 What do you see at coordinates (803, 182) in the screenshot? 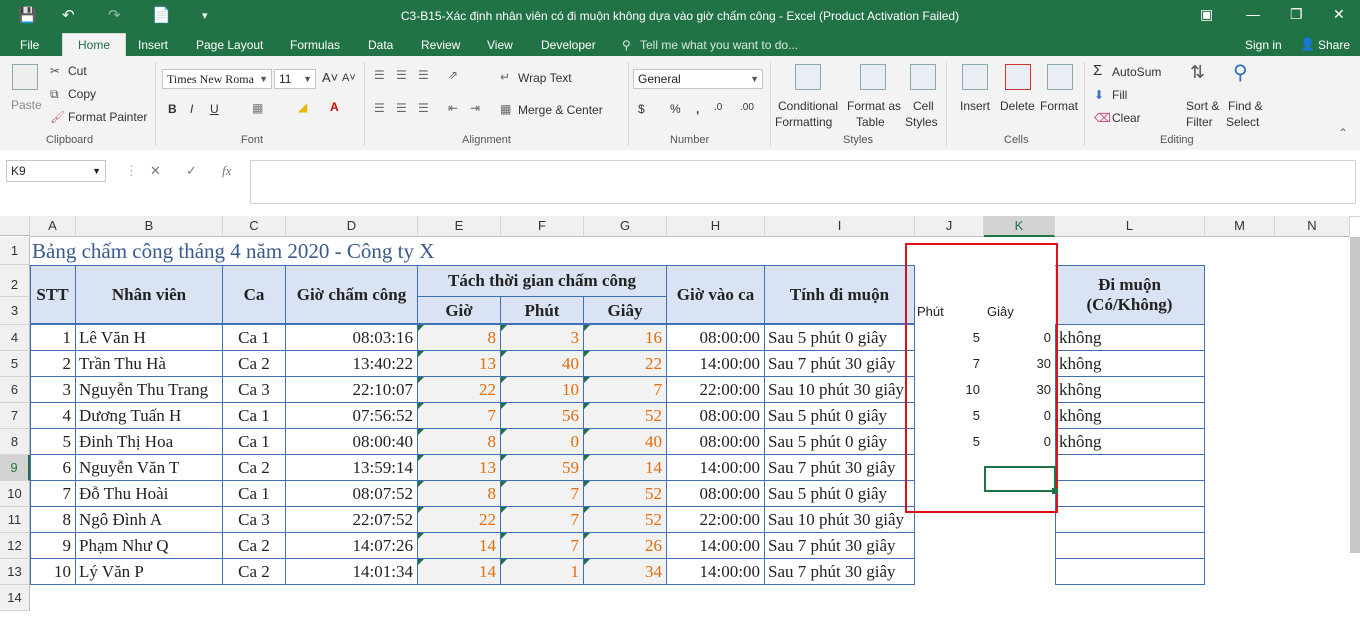
I see `formula-input` at bounding box center [803, 182].